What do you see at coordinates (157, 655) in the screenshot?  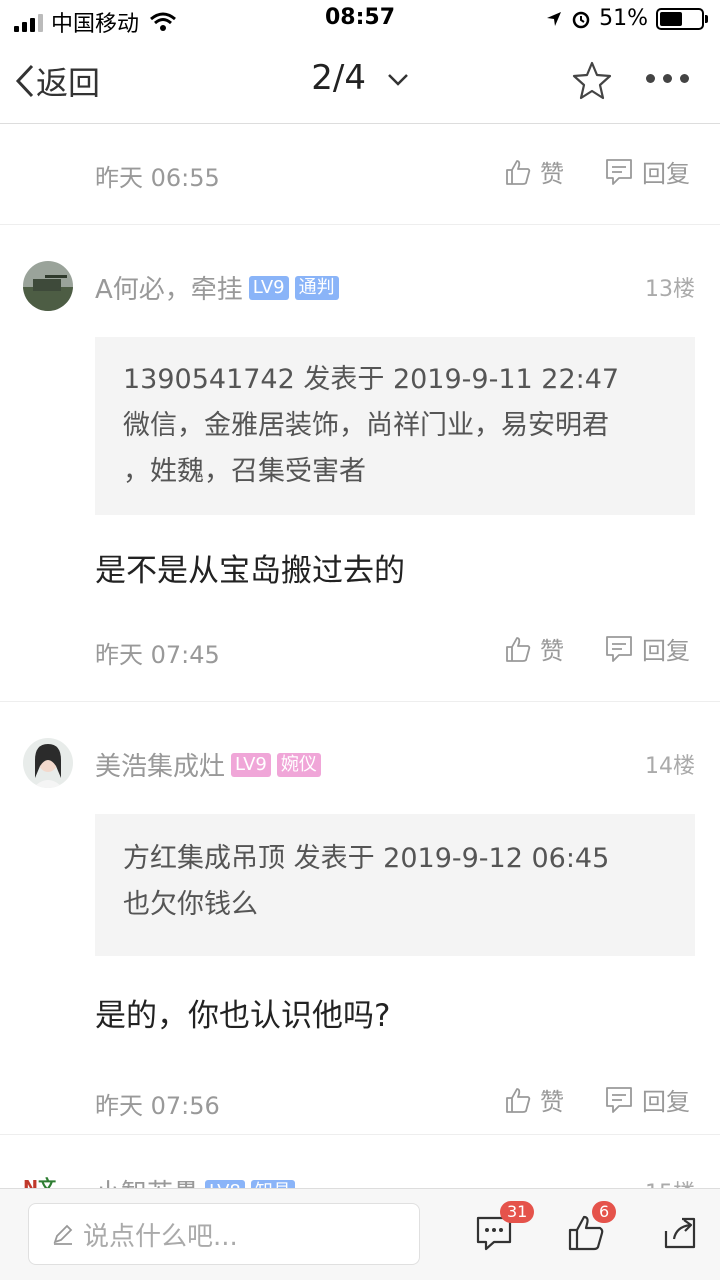 I see `post-time: 昨天 07:45` at bounding box center [157, 655].